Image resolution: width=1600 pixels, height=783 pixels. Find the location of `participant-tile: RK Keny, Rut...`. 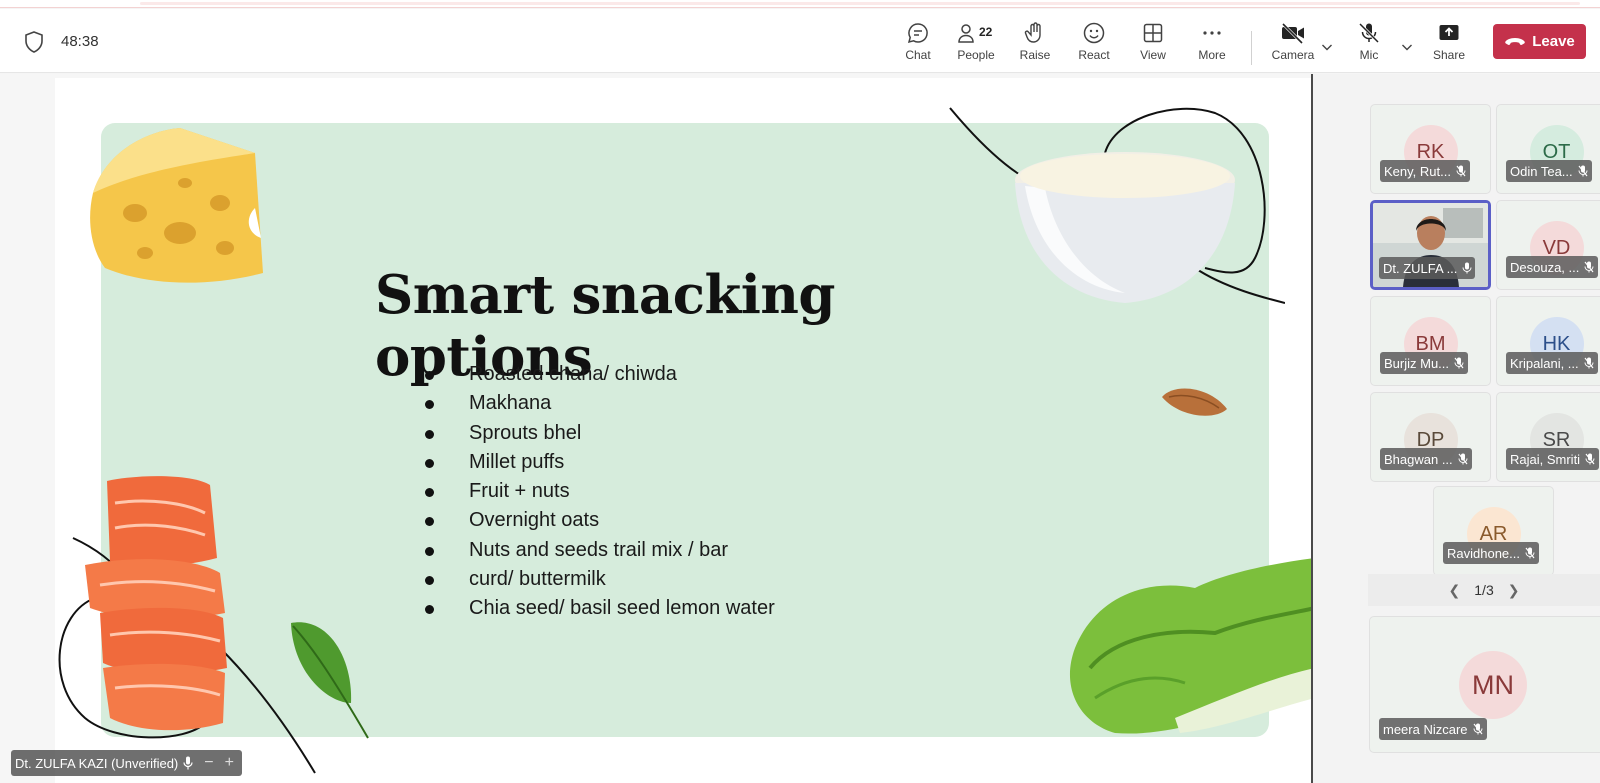

participant-tile: RK Keny, Rut... is located at coordinates (1430, 149).